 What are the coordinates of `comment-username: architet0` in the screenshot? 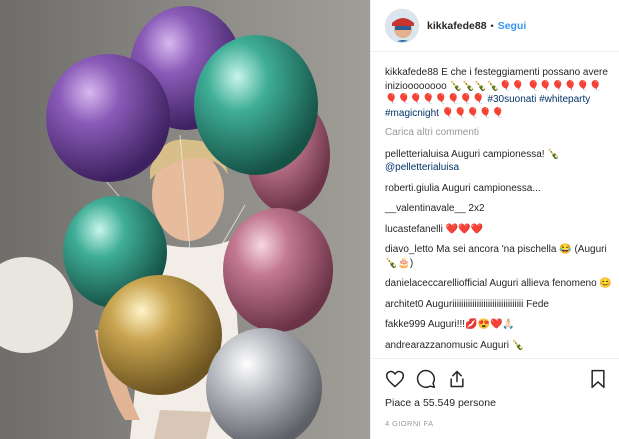 It's located at (404, 304).